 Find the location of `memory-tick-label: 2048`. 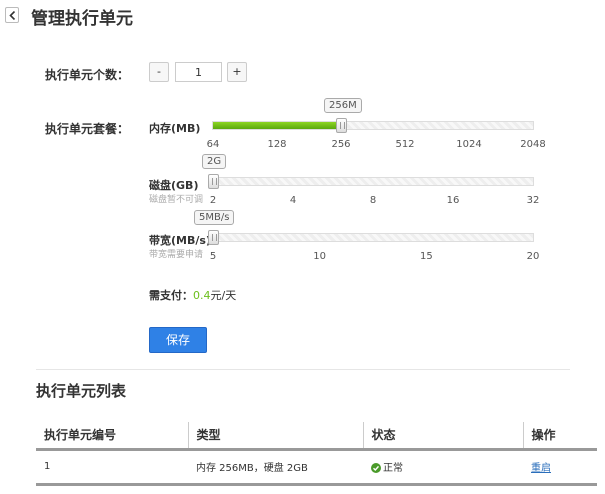

memory-tick-label: 2048 is located at coordinates (533, 144).